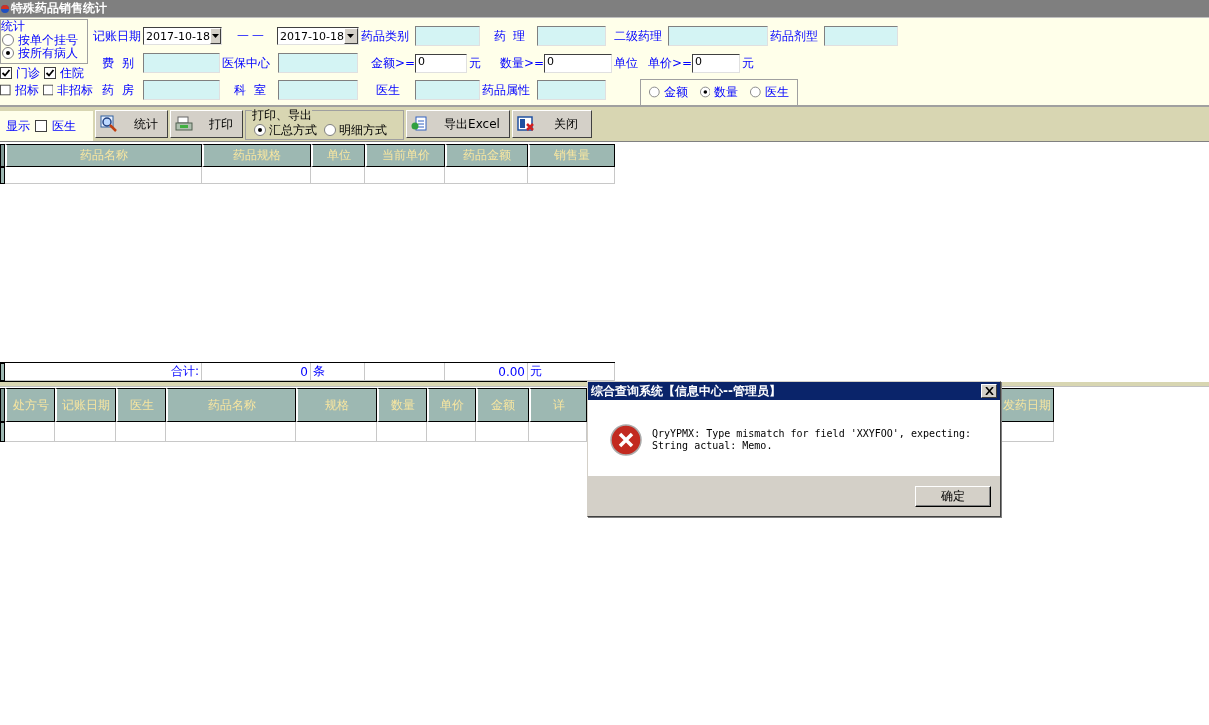 This screenshot has width=1209, height=725. Describe the element at coordinates (109, 124) in the screenshot. I see `magnifier-icon` at that location.